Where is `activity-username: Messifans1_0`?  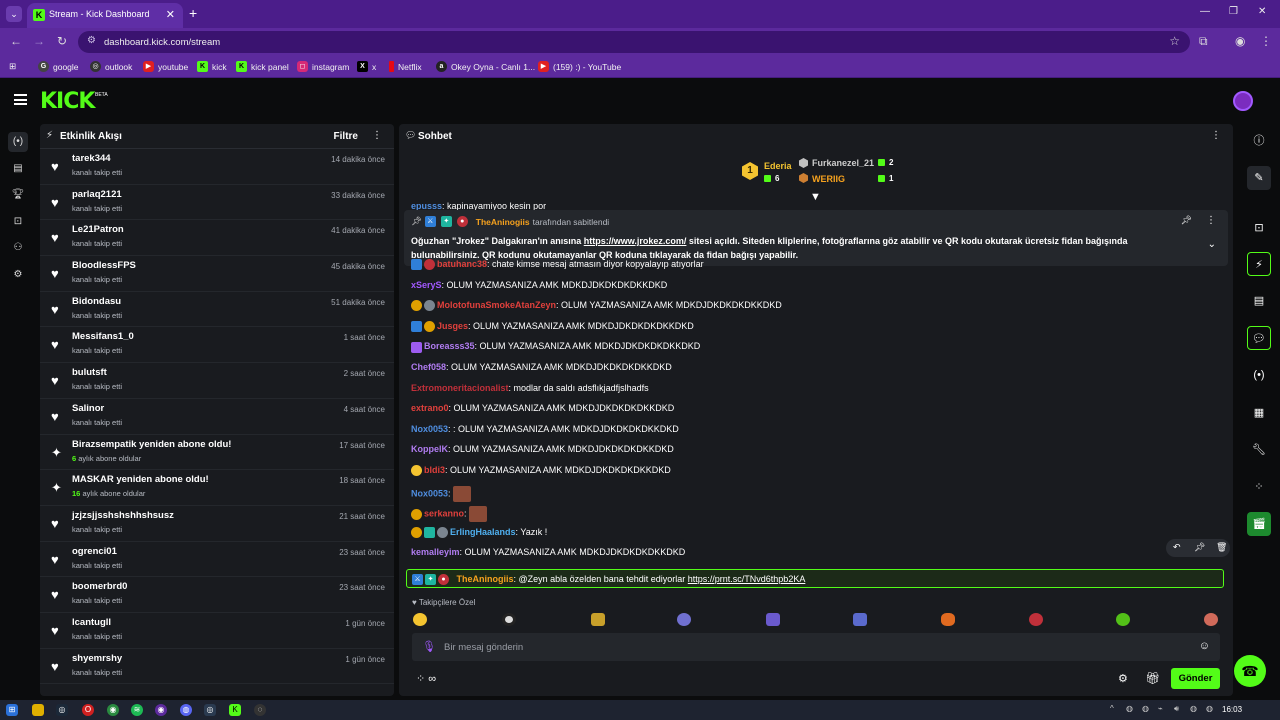
activity-username: Messifans1_0 is located at coordinates (103, 336).